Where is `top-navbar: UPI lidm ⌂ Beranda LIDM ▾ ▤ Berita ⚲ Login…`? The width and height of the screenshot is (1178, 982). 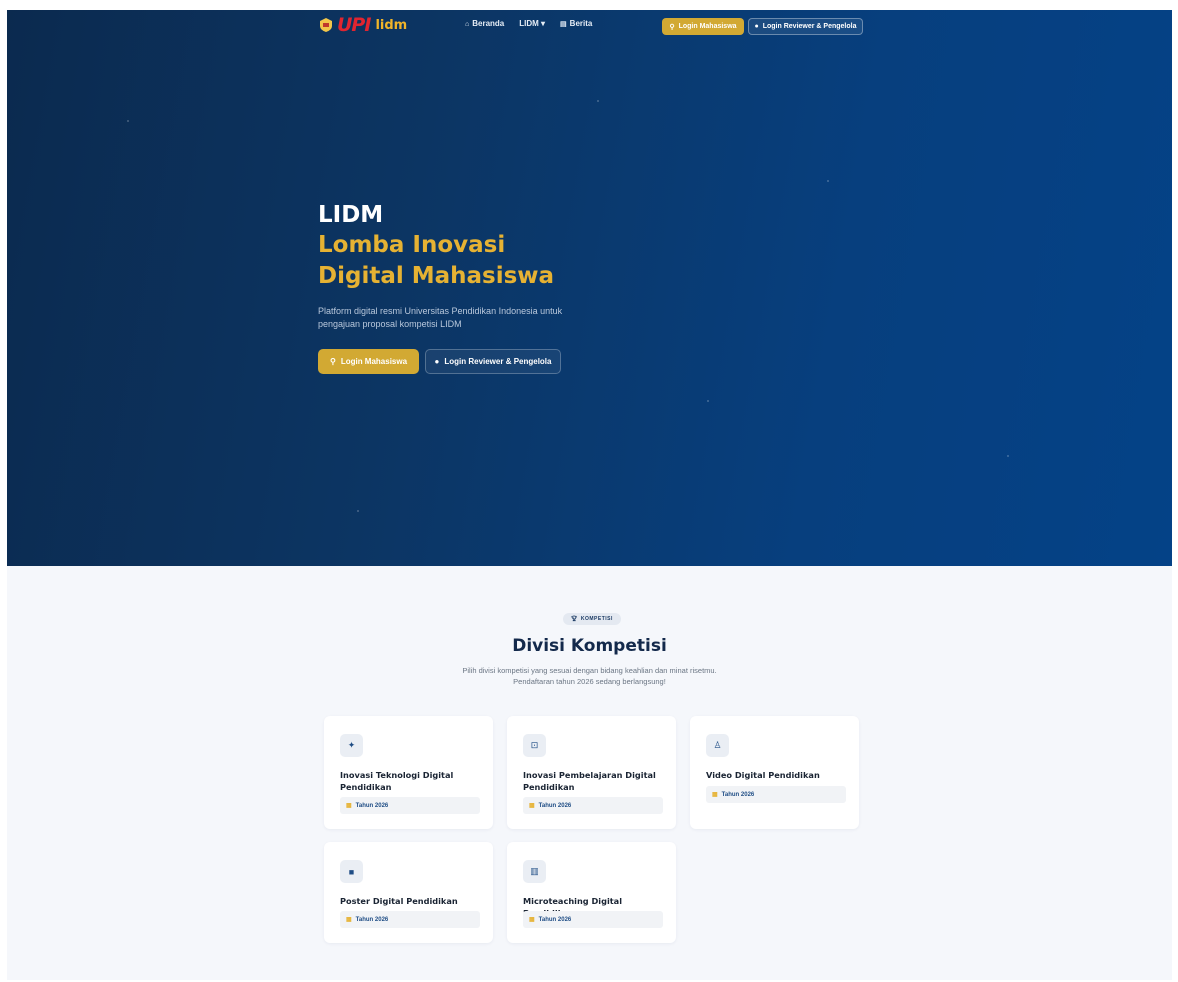 top-navbar: UPI lidm ⌂ Beranda LIDM ▾ ▤ Berita ⚲ Login… is located at coordinates (589, 26).